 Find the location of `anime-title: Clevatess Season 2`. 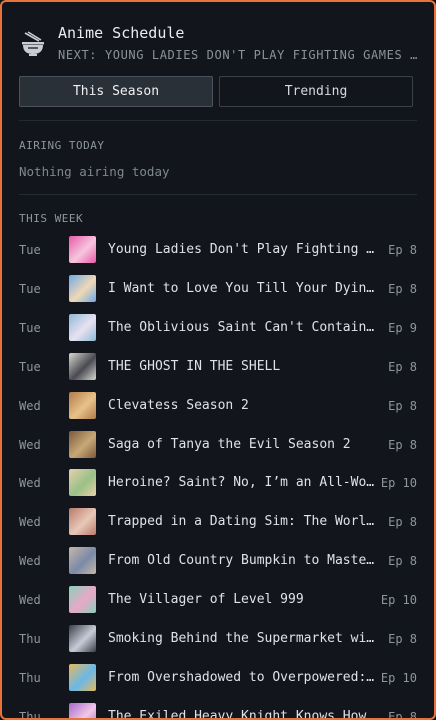

anime-title: Clevatess Season 2 is located at coordinates (178, 405).